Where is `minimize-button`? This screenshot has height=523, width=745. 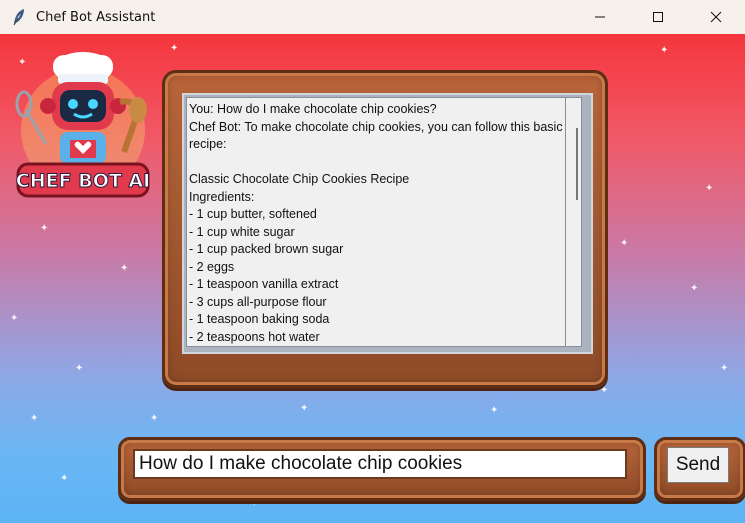
minimize-button is located at coordinates (600, 17).